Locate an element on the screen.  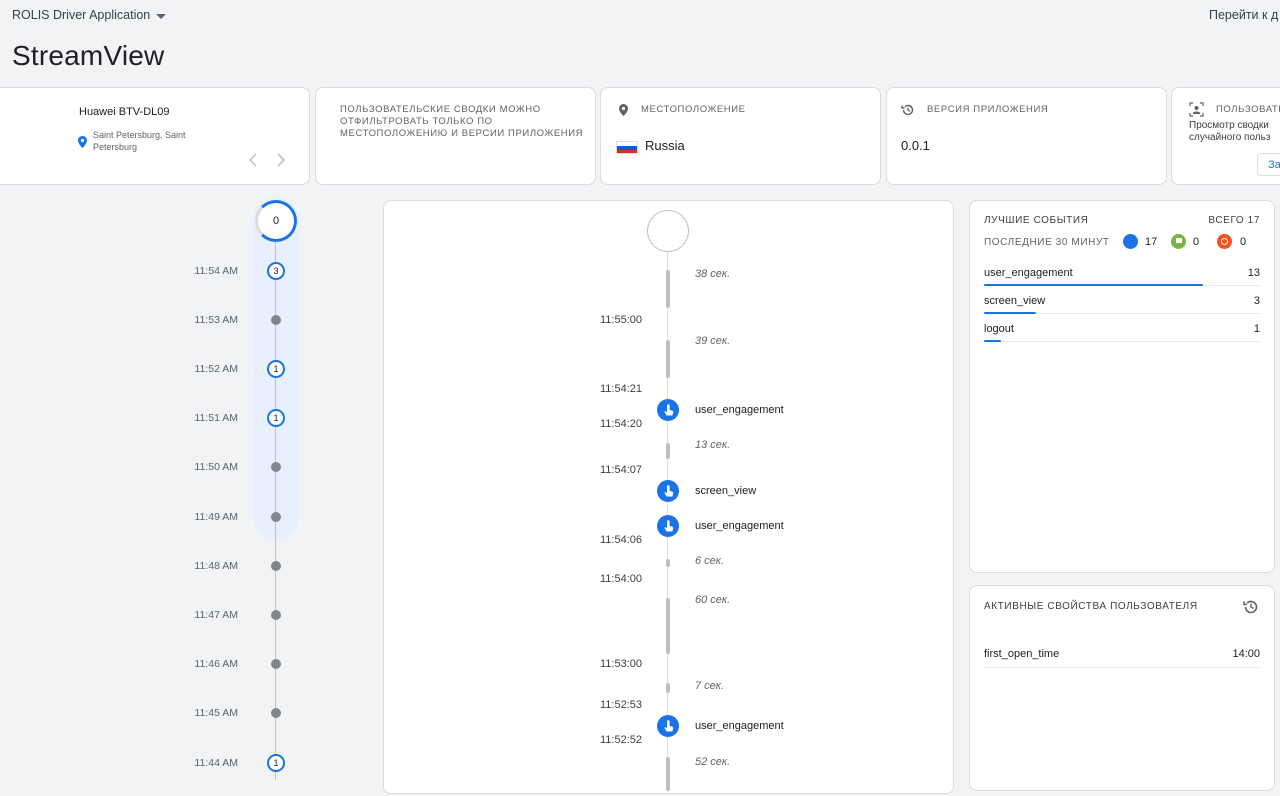
goto-link: Перейти к д is located at coordinates (1243, 15).